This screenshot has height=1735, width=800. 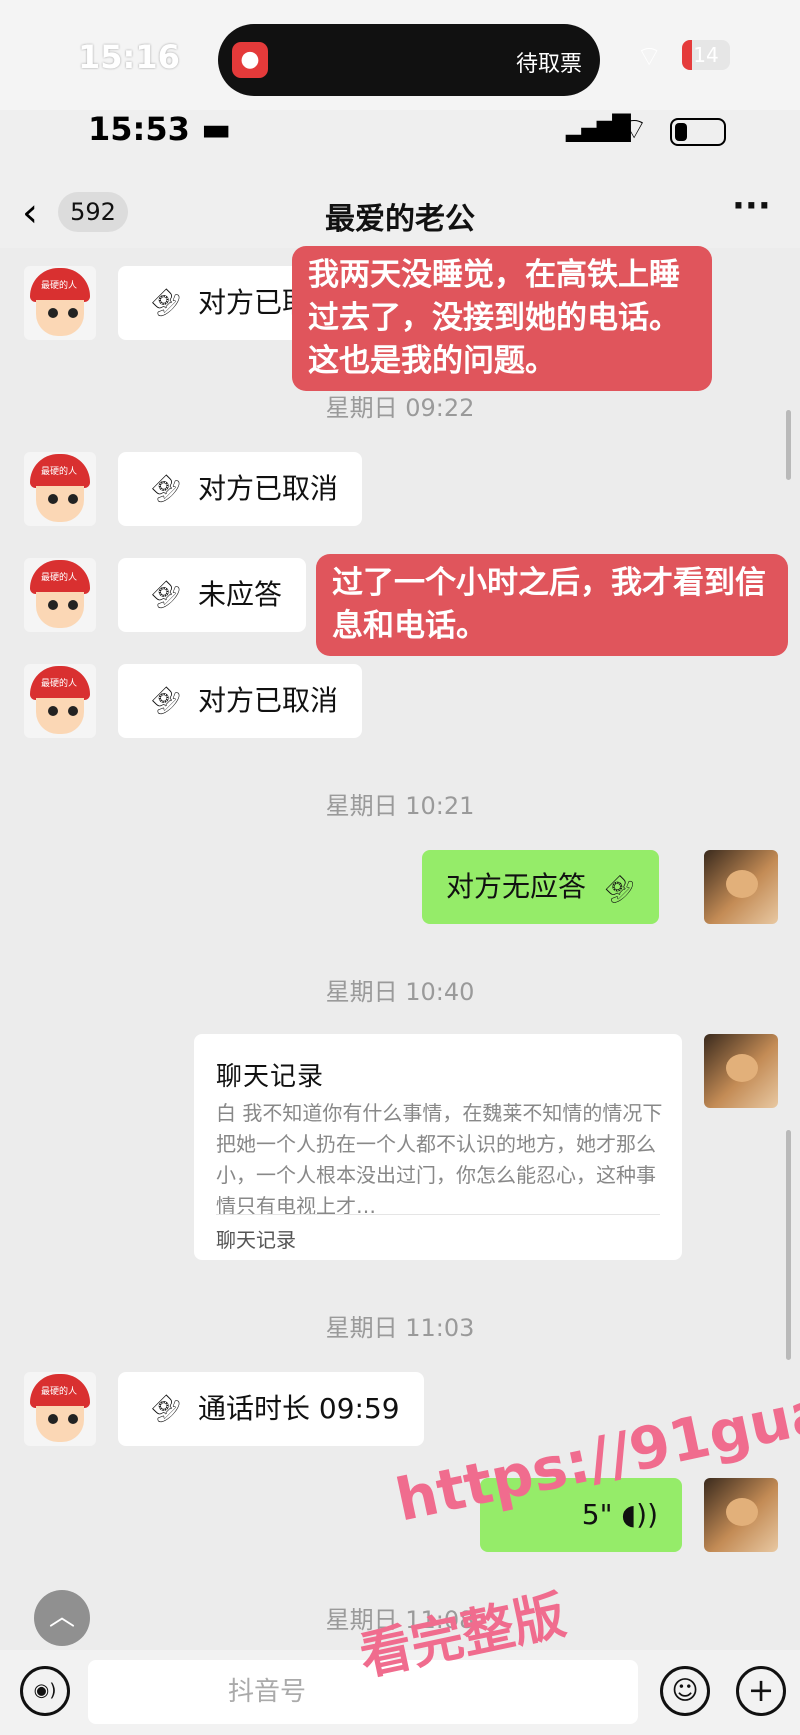 What do you see at coordinates (751, 206) in the screenshot?
I see `more-options-button: ···` at bounding box center [751, 206].